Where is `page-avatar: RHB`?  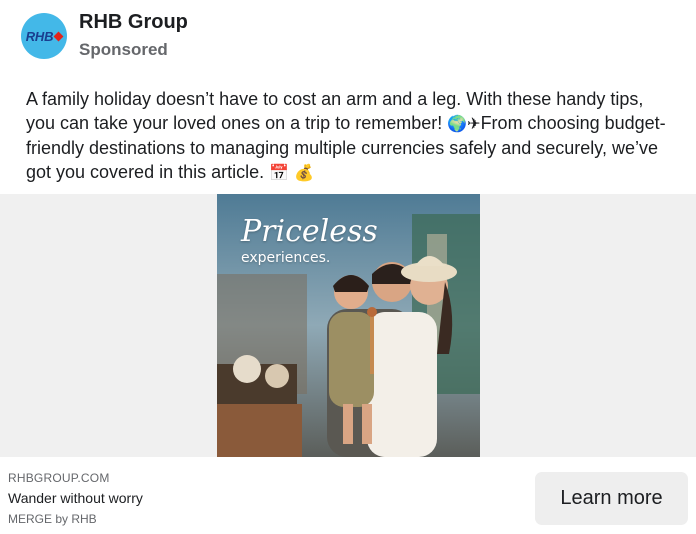
page-avatar: RHB is located at coordinates (44, 36).